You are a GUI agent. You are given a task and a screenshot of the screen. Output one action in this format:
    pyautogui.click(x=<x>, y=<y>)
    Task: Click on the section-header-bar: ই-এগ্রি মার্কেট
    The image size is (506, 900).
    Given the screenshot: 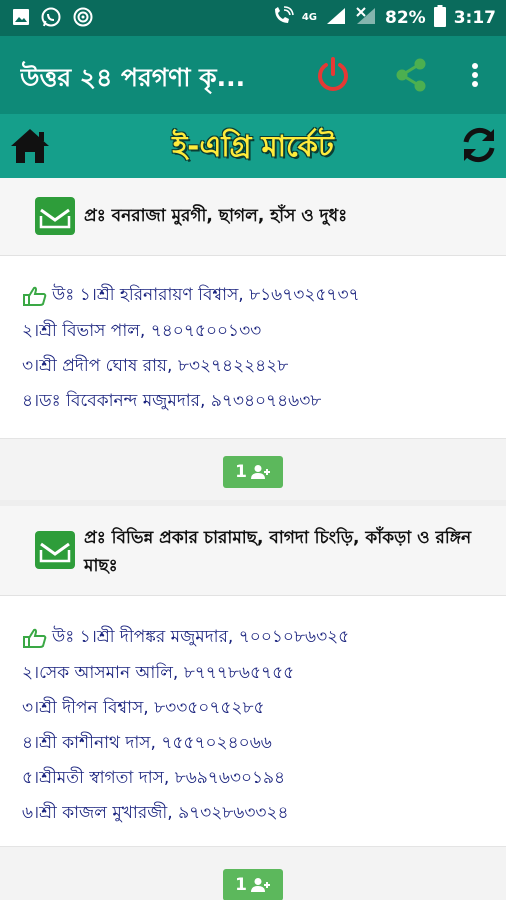 What is the action you would take?
    pyautogui.click(x=253, y=146)
    